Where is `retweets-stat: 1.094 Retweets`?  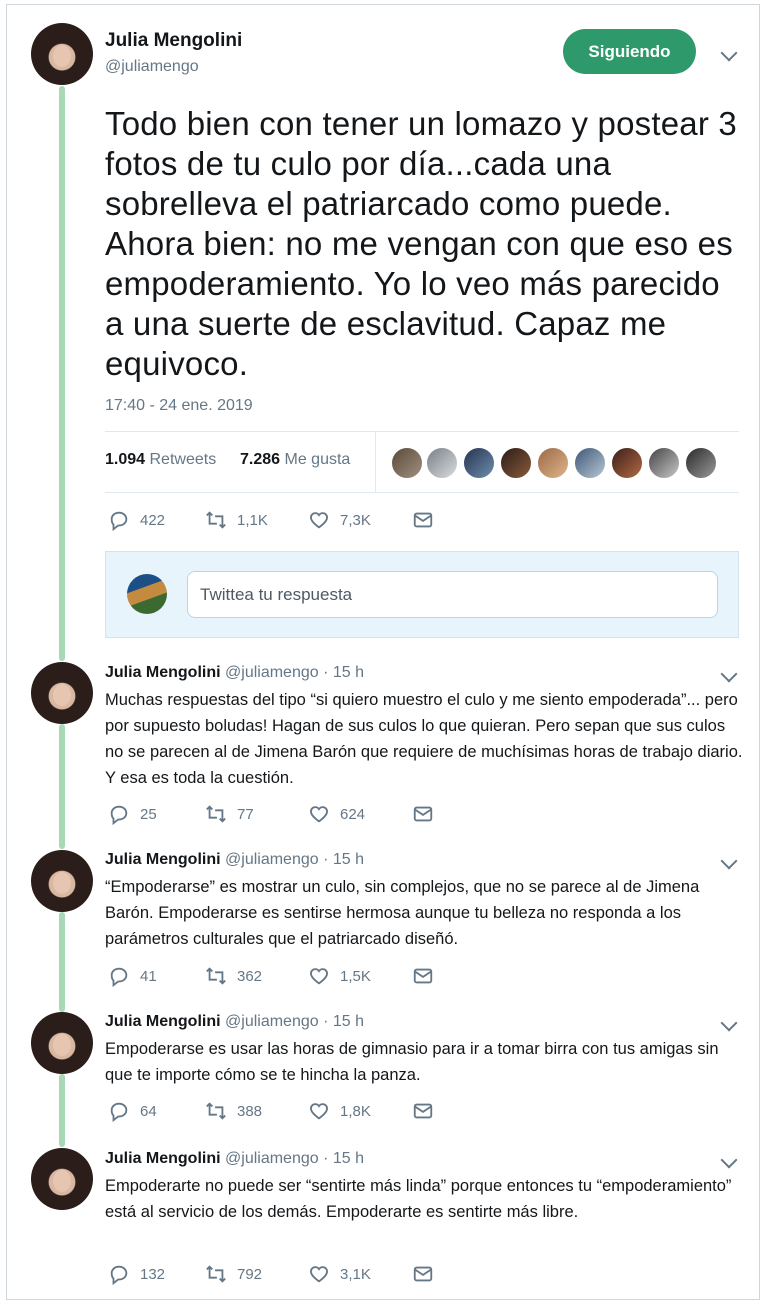
retweets-stat: 1.094 Retweets is located at coordinates (160, 460).